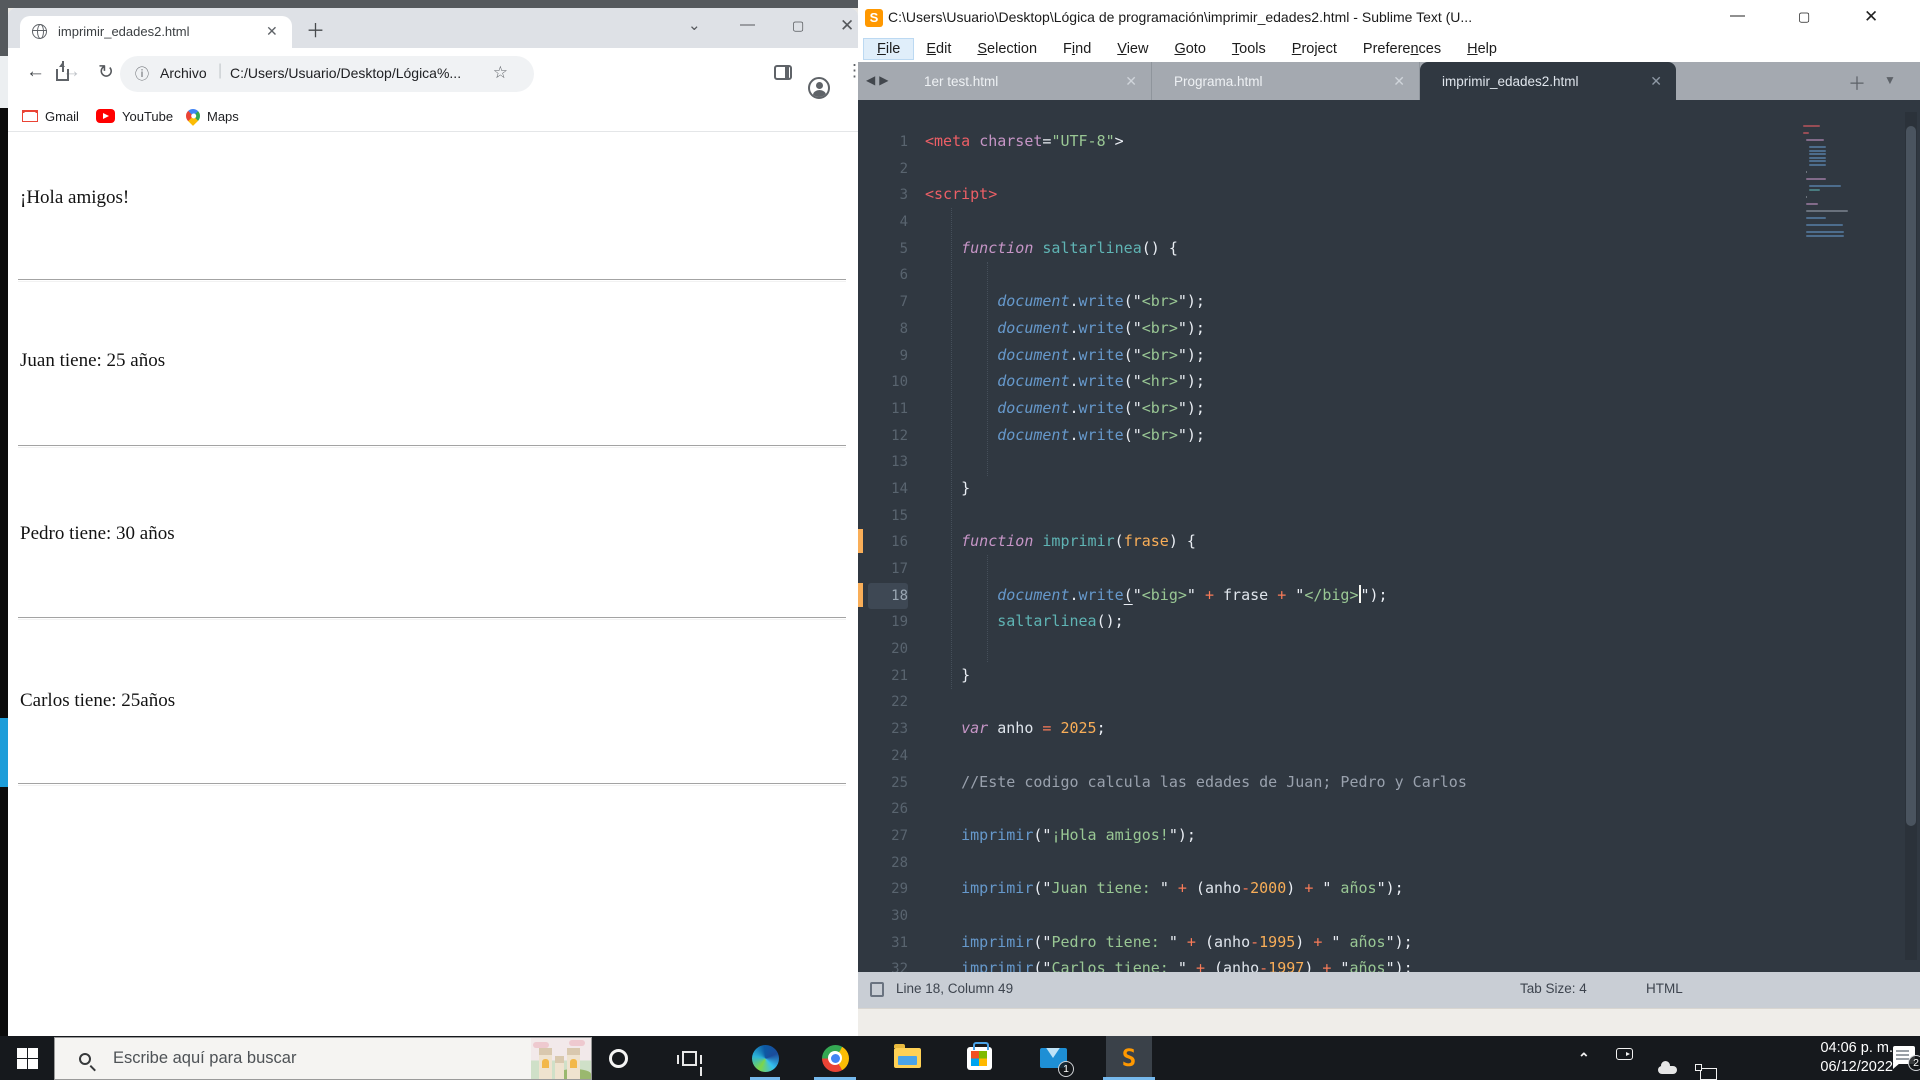 The image size is (1920, 1080). I want to click on search-daily-image, so click(561, 1058).